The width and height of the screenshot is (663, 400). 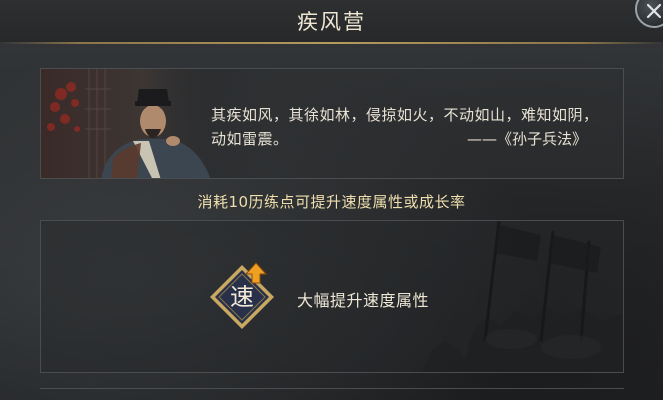 I want to click on dialog-title: 疾风营, so click(x=331, y=22).